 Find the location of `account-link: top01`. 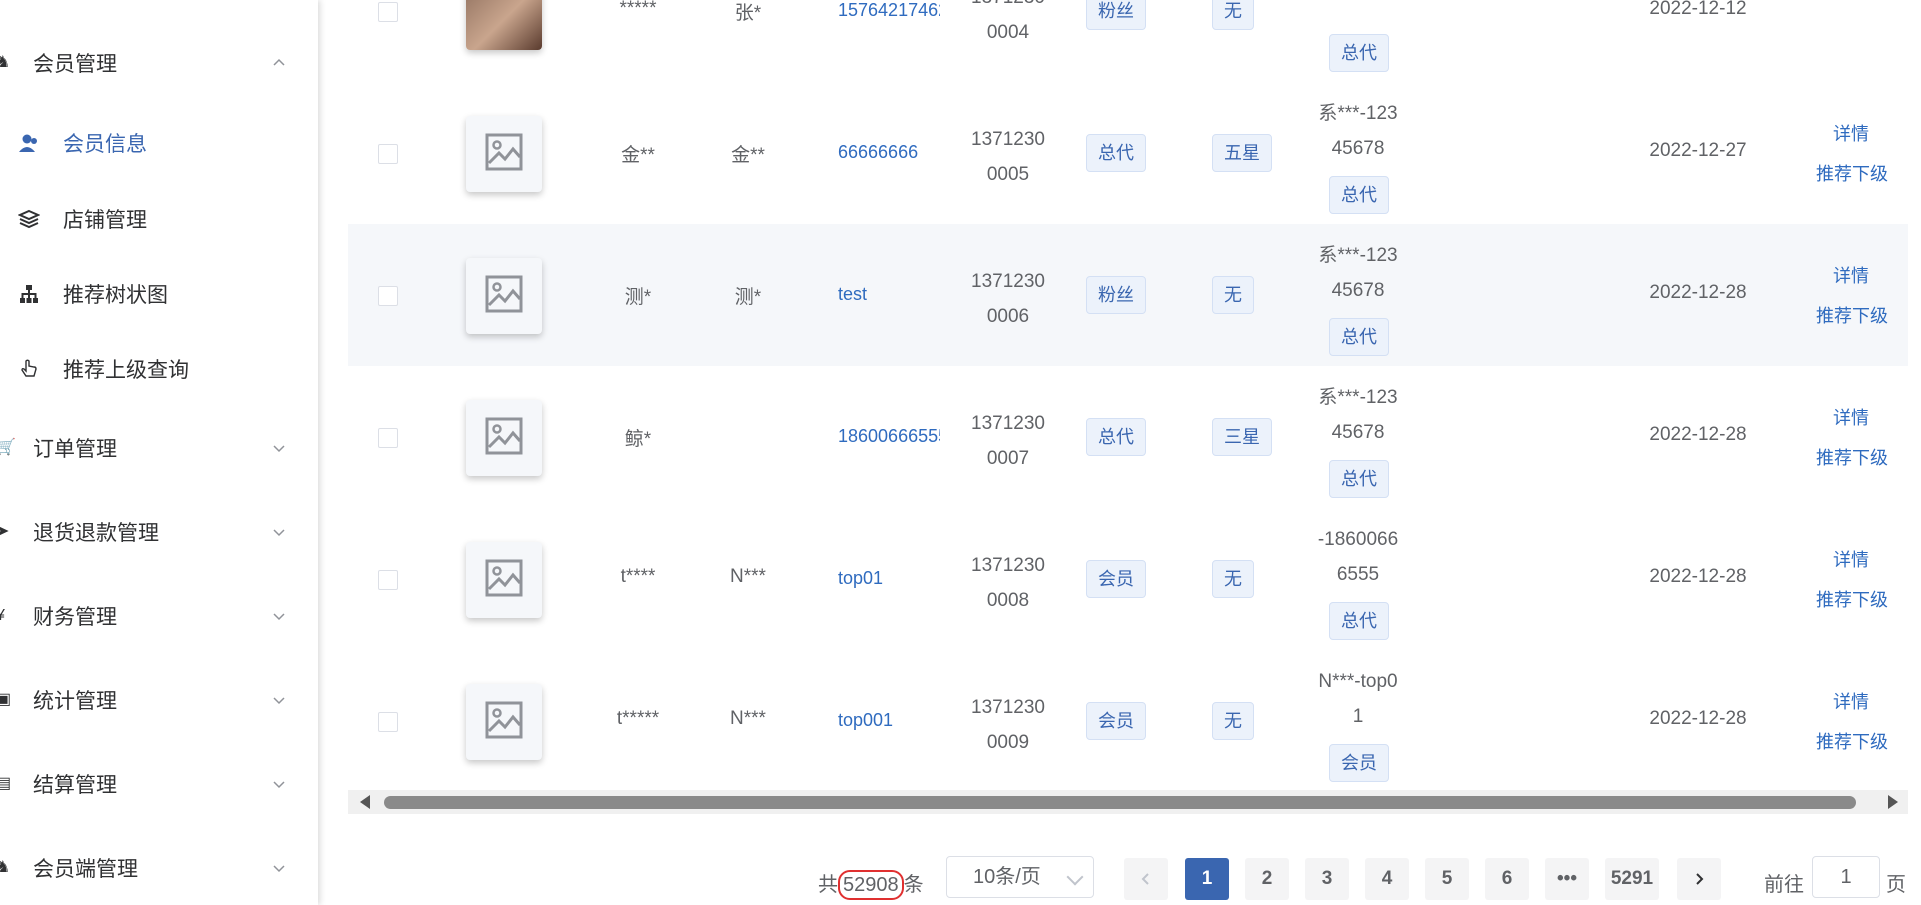

account-link: top01 is located at coordinates (885, 578).